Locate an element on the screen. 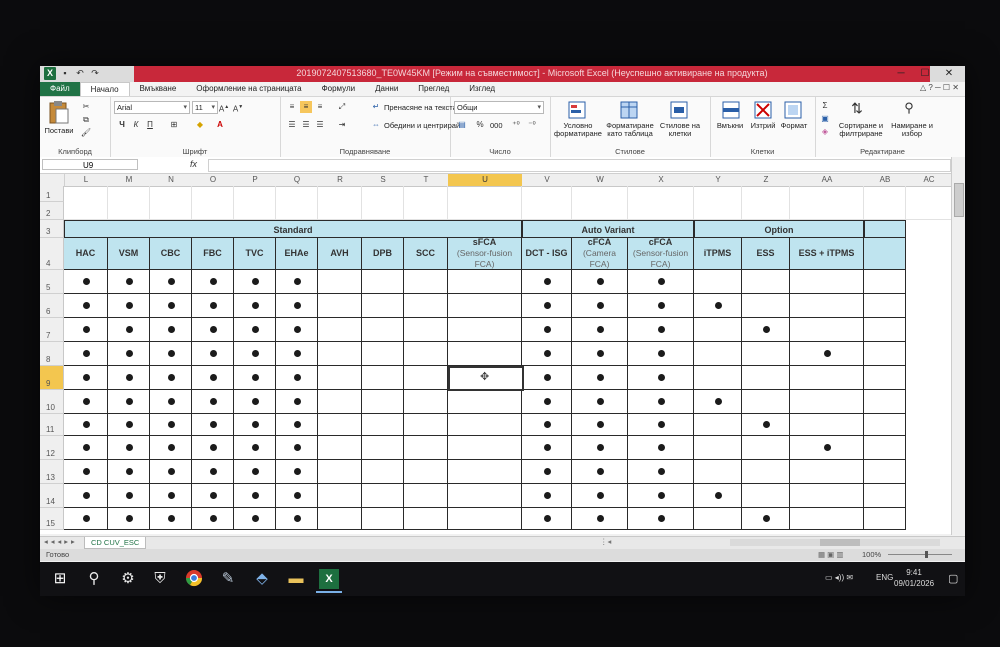 The image size is (1000, 647). find-select-button: Намиране и избор is located at coordinates (912, 130).